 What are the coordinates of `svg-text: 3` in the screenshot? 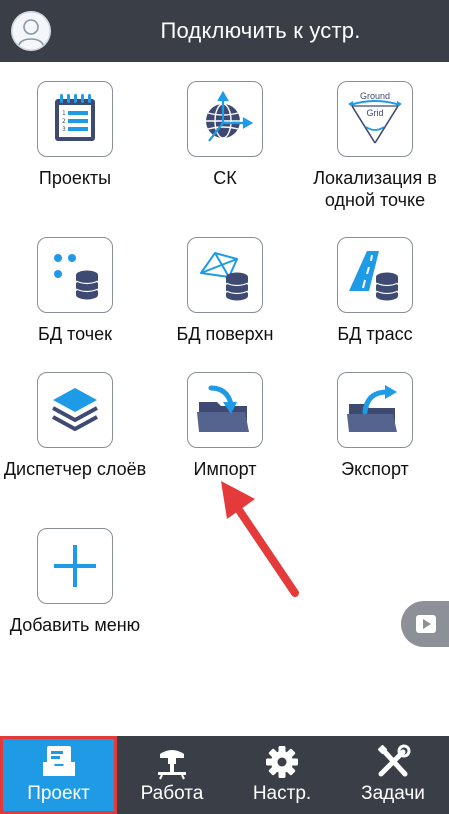 It's located at (64, 129).